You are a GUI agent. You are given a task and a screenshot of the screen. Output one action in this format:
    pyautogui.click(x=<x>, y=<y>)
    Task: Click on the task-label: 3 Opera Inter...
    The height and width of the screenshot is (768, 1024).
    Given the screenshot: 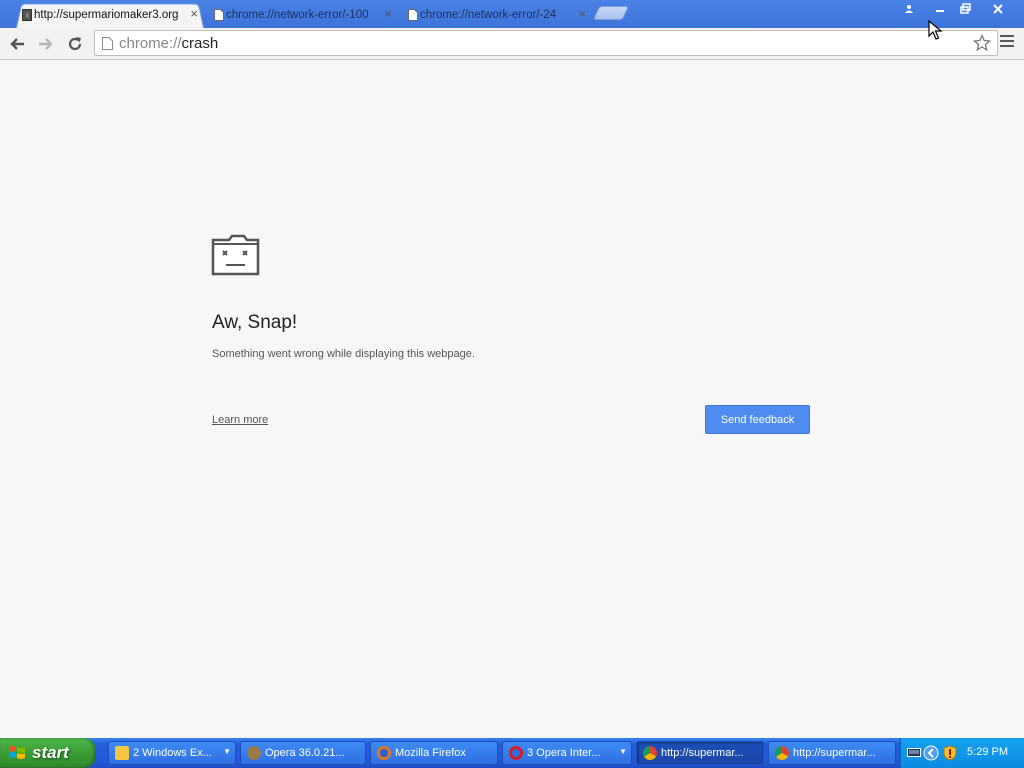 What is the action you would take?
    pyautogui.click(x=564, y=753)
    